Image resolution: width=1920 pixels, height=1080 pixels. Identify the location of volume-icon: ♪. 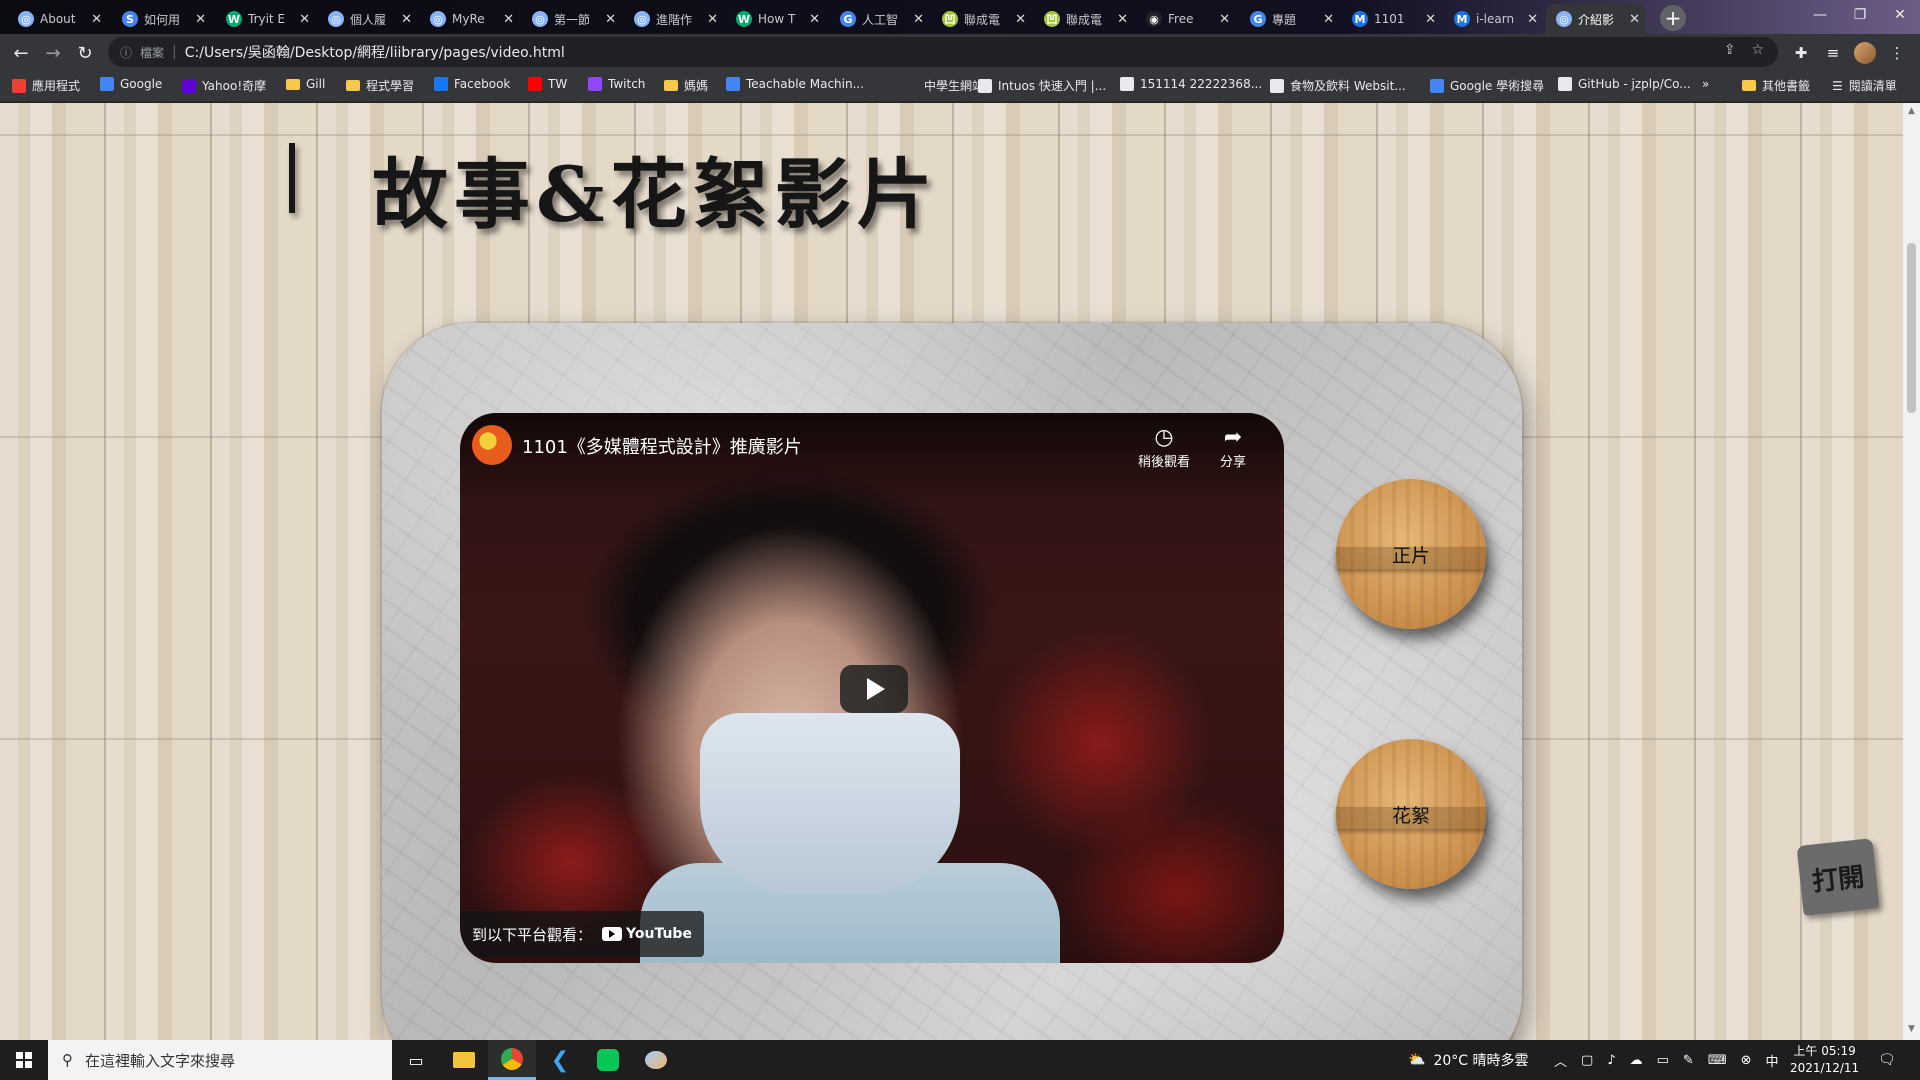
(1611, 1060).